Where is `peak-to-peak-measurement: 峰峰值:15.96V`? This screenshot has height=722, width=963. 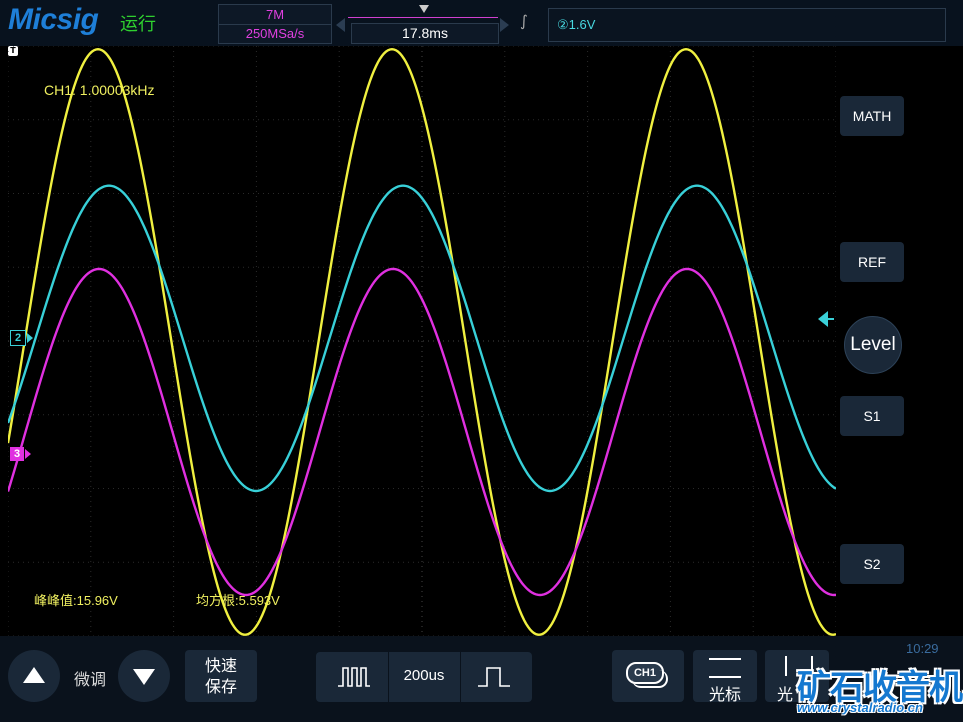
peak-to-peak-measurement: 峰峰值:15.96V is located at coordinates (76, 599).